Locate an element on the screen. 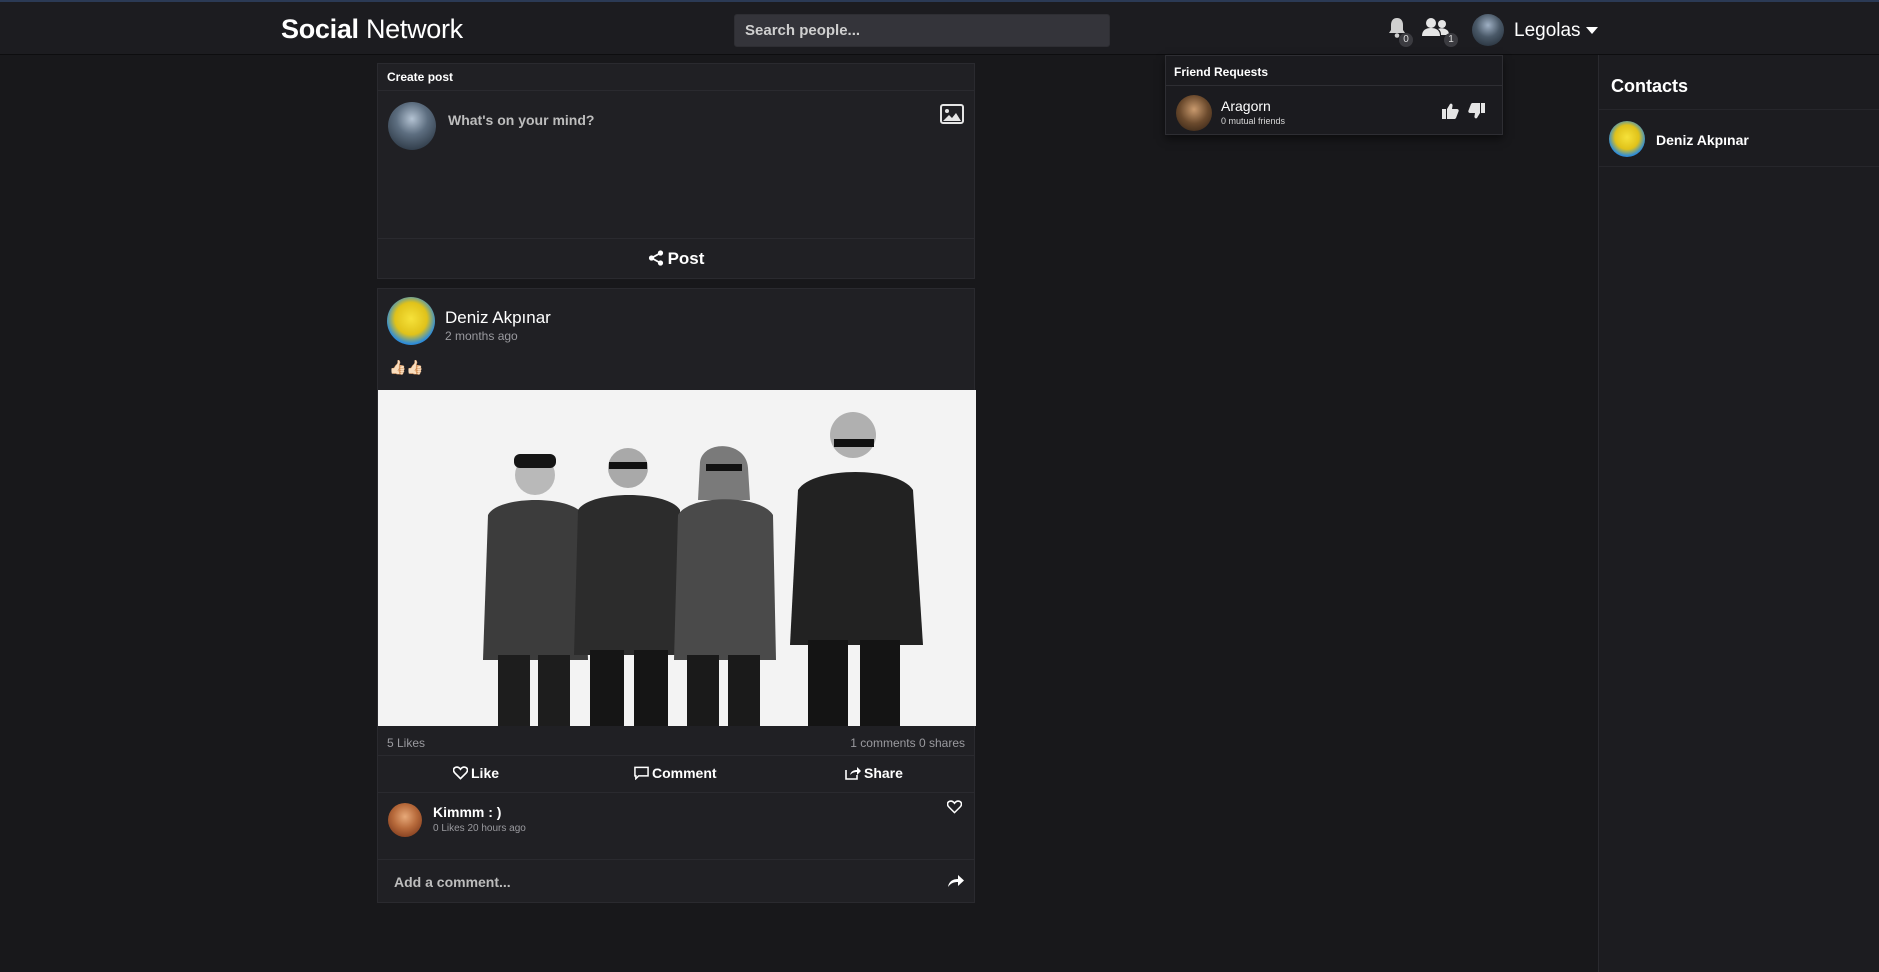 Image resolution: width=1879 pixels, height=972 pixels. send-comment-button is located at coordinates (956, 883).